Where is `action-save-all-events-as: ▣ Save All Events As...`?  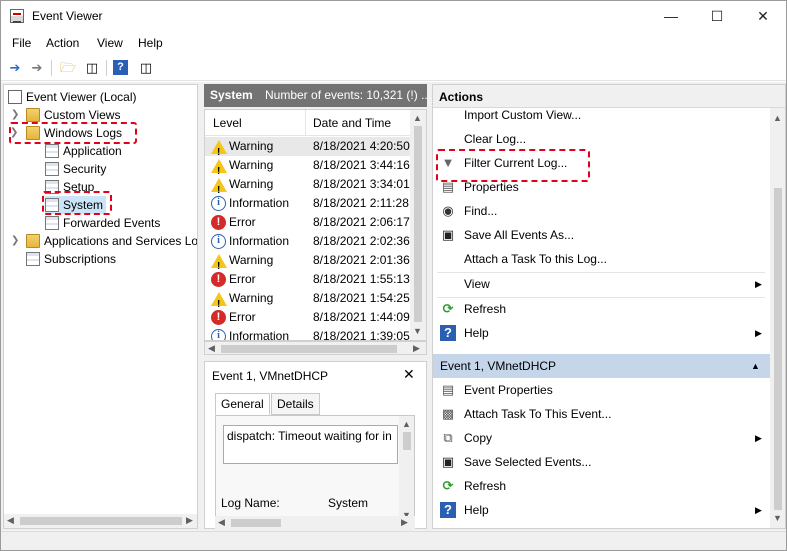 action-save-all-events-as: ▣ Save All Events As... is located at coordinates (601, 235).